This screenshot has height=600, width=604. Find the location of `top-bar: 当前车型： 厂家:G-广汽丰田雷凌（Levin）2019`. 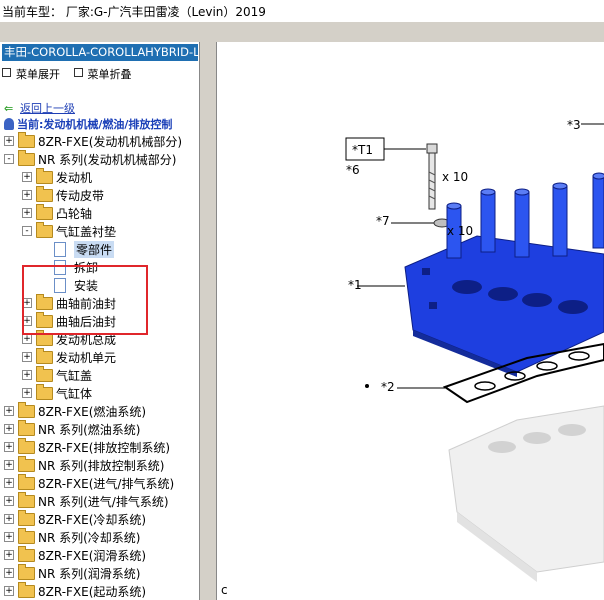

top-bar: 当前车型： 厂家:G-广汽丰田雷凌（Levin）2019 is located at coordinates (302, 11).